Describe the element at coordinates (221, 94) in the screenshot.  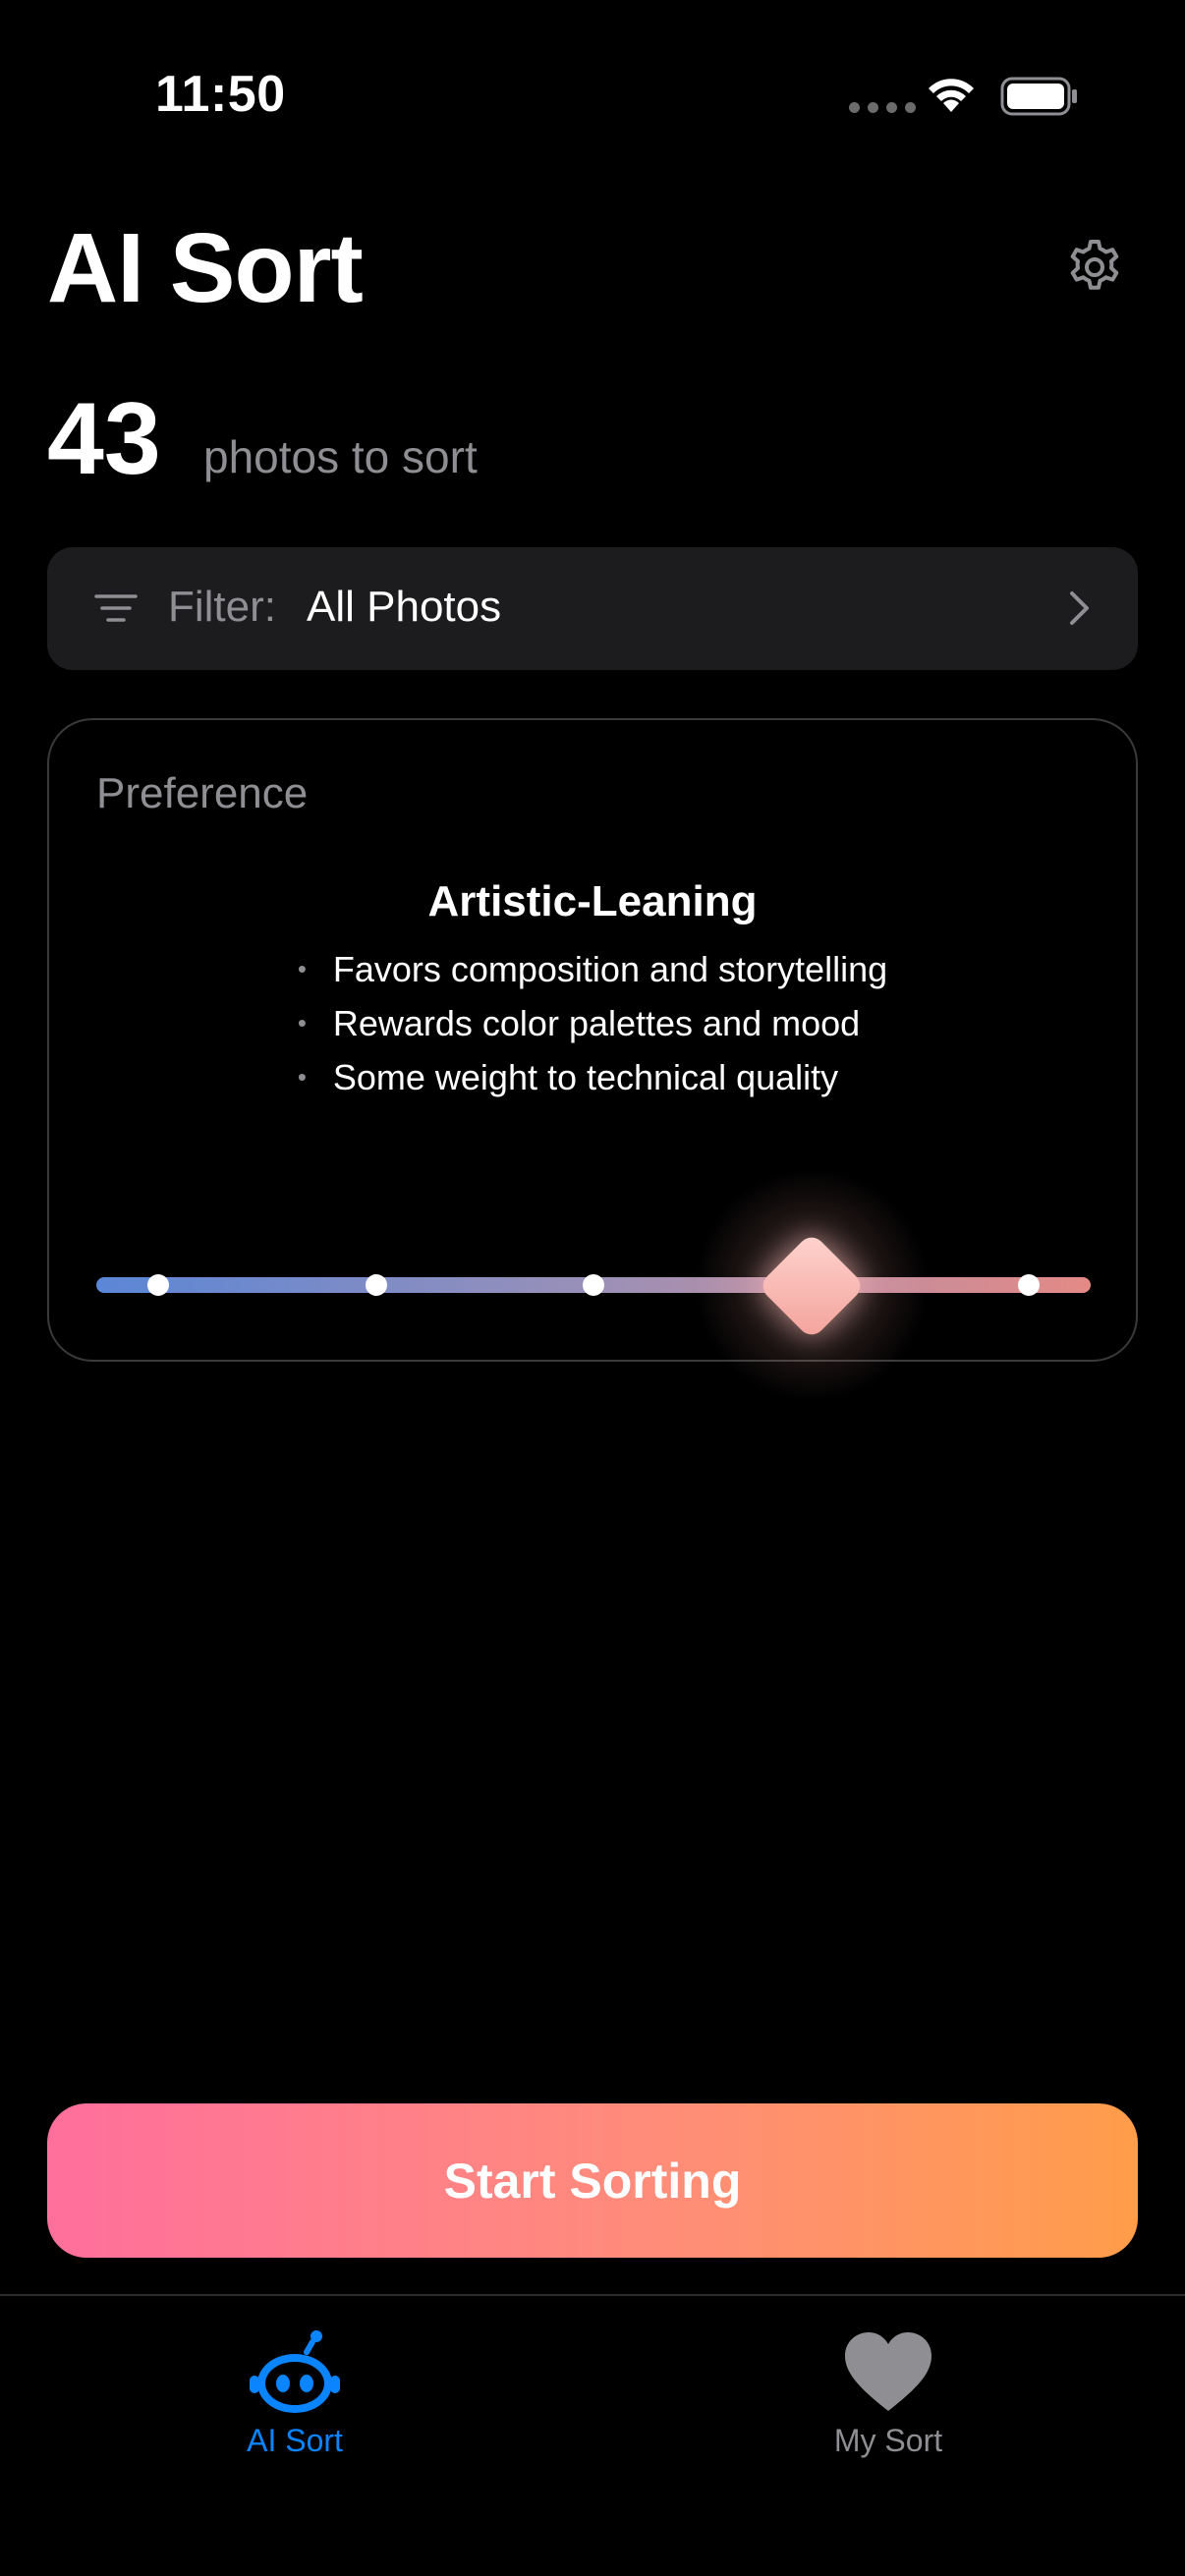
I see `status-time: 11:50` at that location.